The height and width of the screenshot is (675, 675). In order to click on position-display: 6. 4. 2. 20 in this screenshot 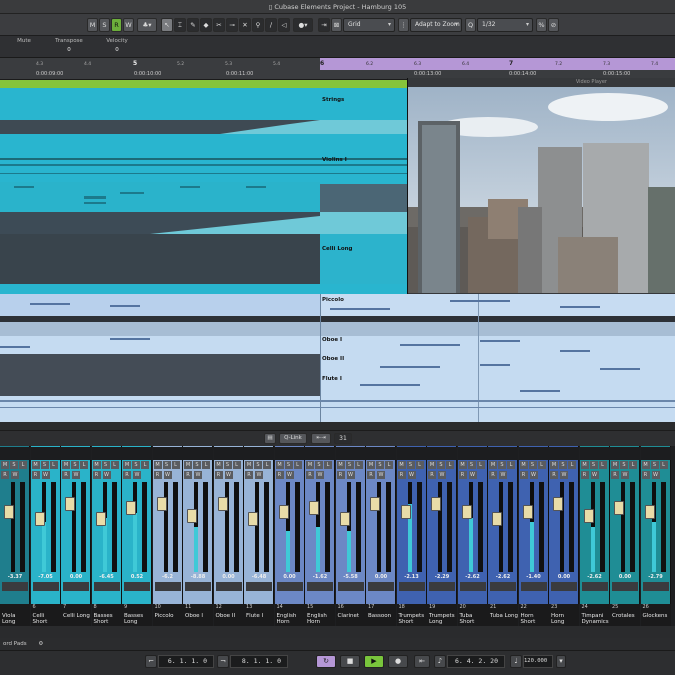, I will do `click(476, 661)`.